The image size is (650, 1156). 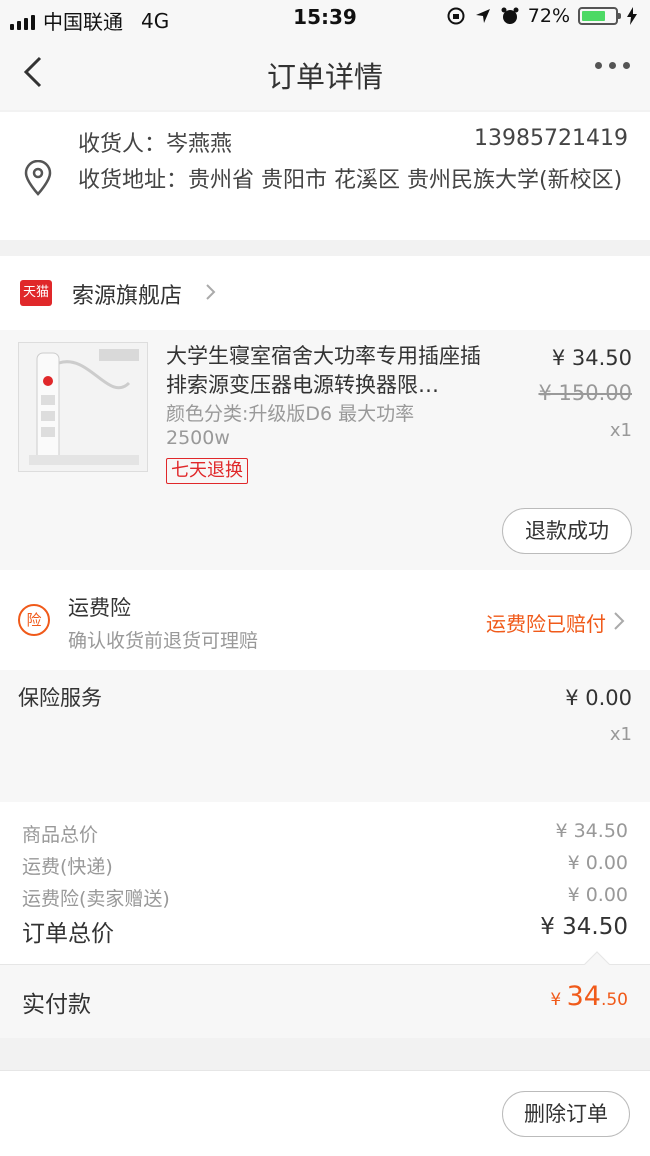 What do you see at coordinates (34, 620) in the screenshot?
I see `insurance-badge-icon: 险` at bounding box center [34, 620].